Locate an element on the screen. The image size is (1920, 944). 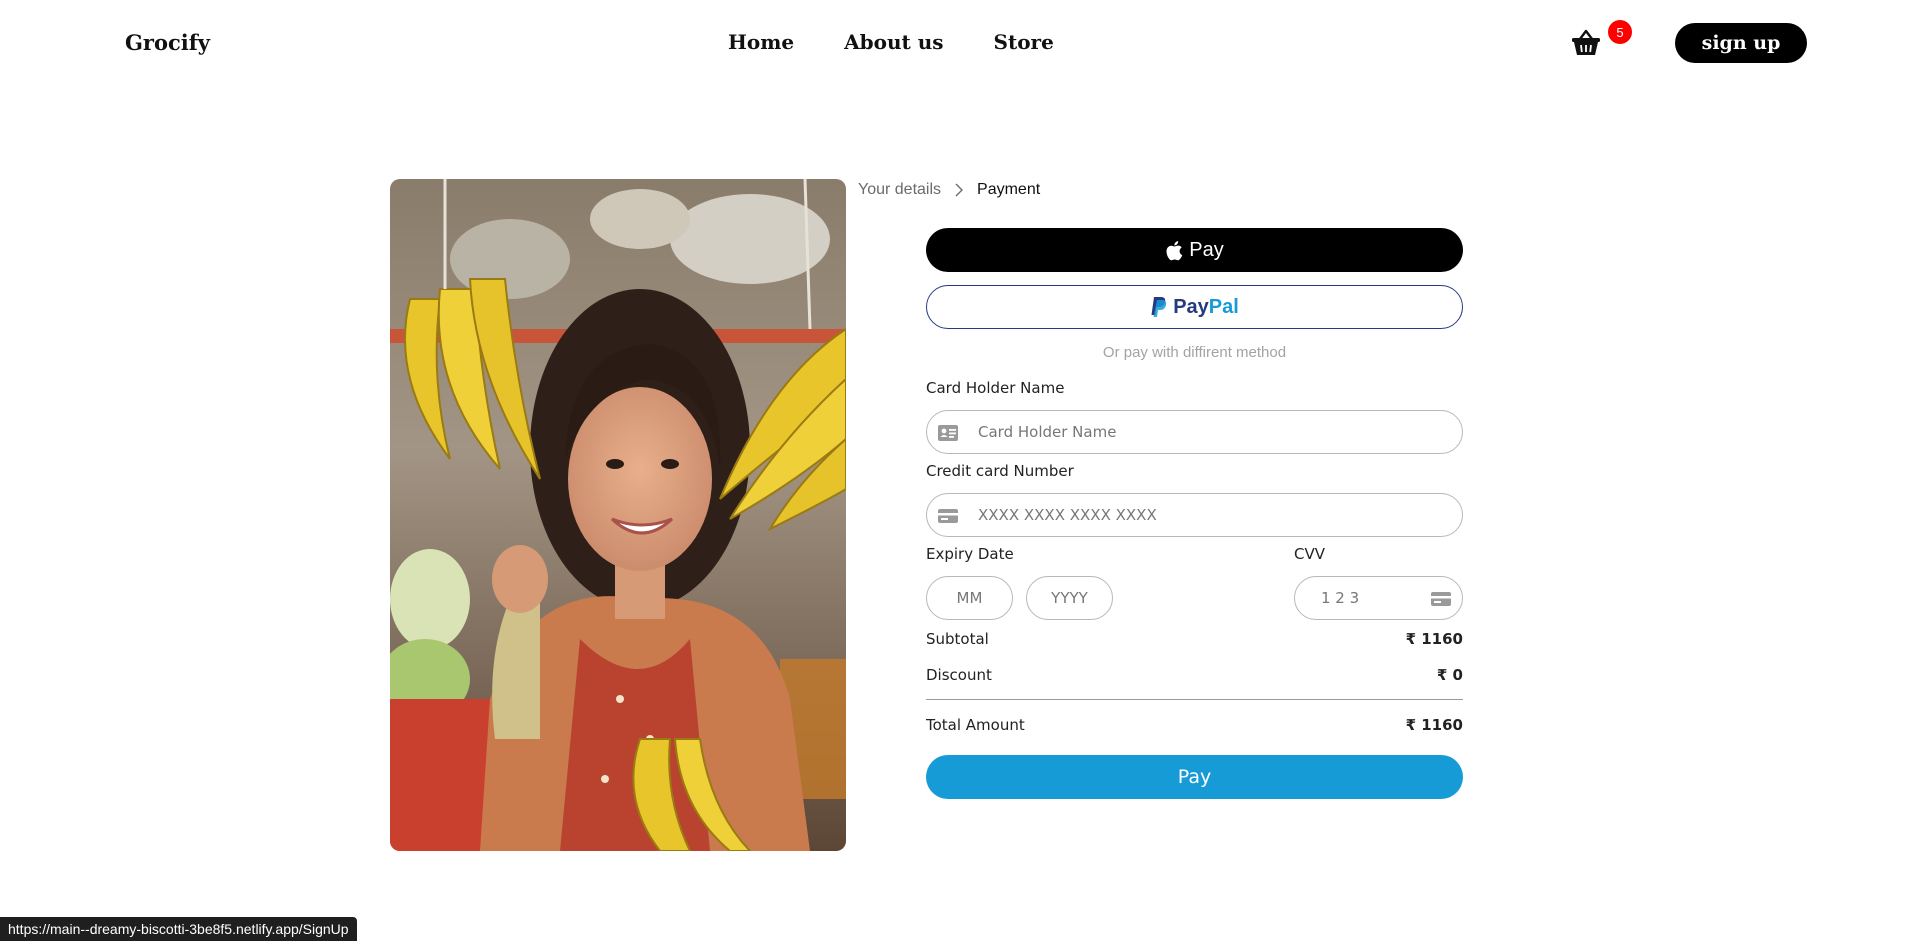
subtotal-row: Subtotal ₹ 1160 is located at coordinates (1194, 639).